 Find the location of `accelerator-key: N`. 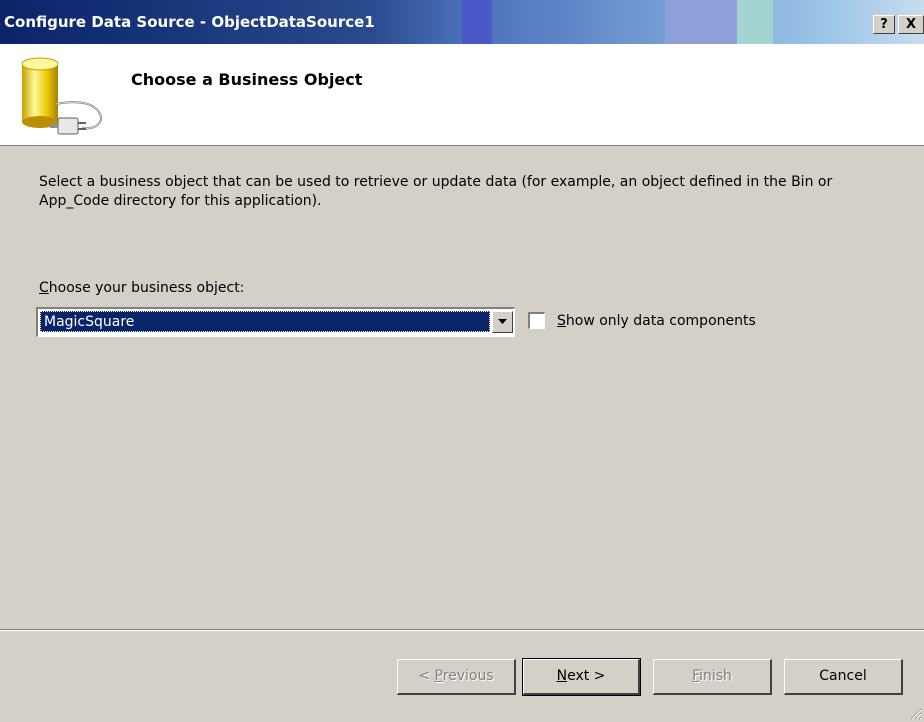

accelerator-key: N is located at coordinates (562, 676).